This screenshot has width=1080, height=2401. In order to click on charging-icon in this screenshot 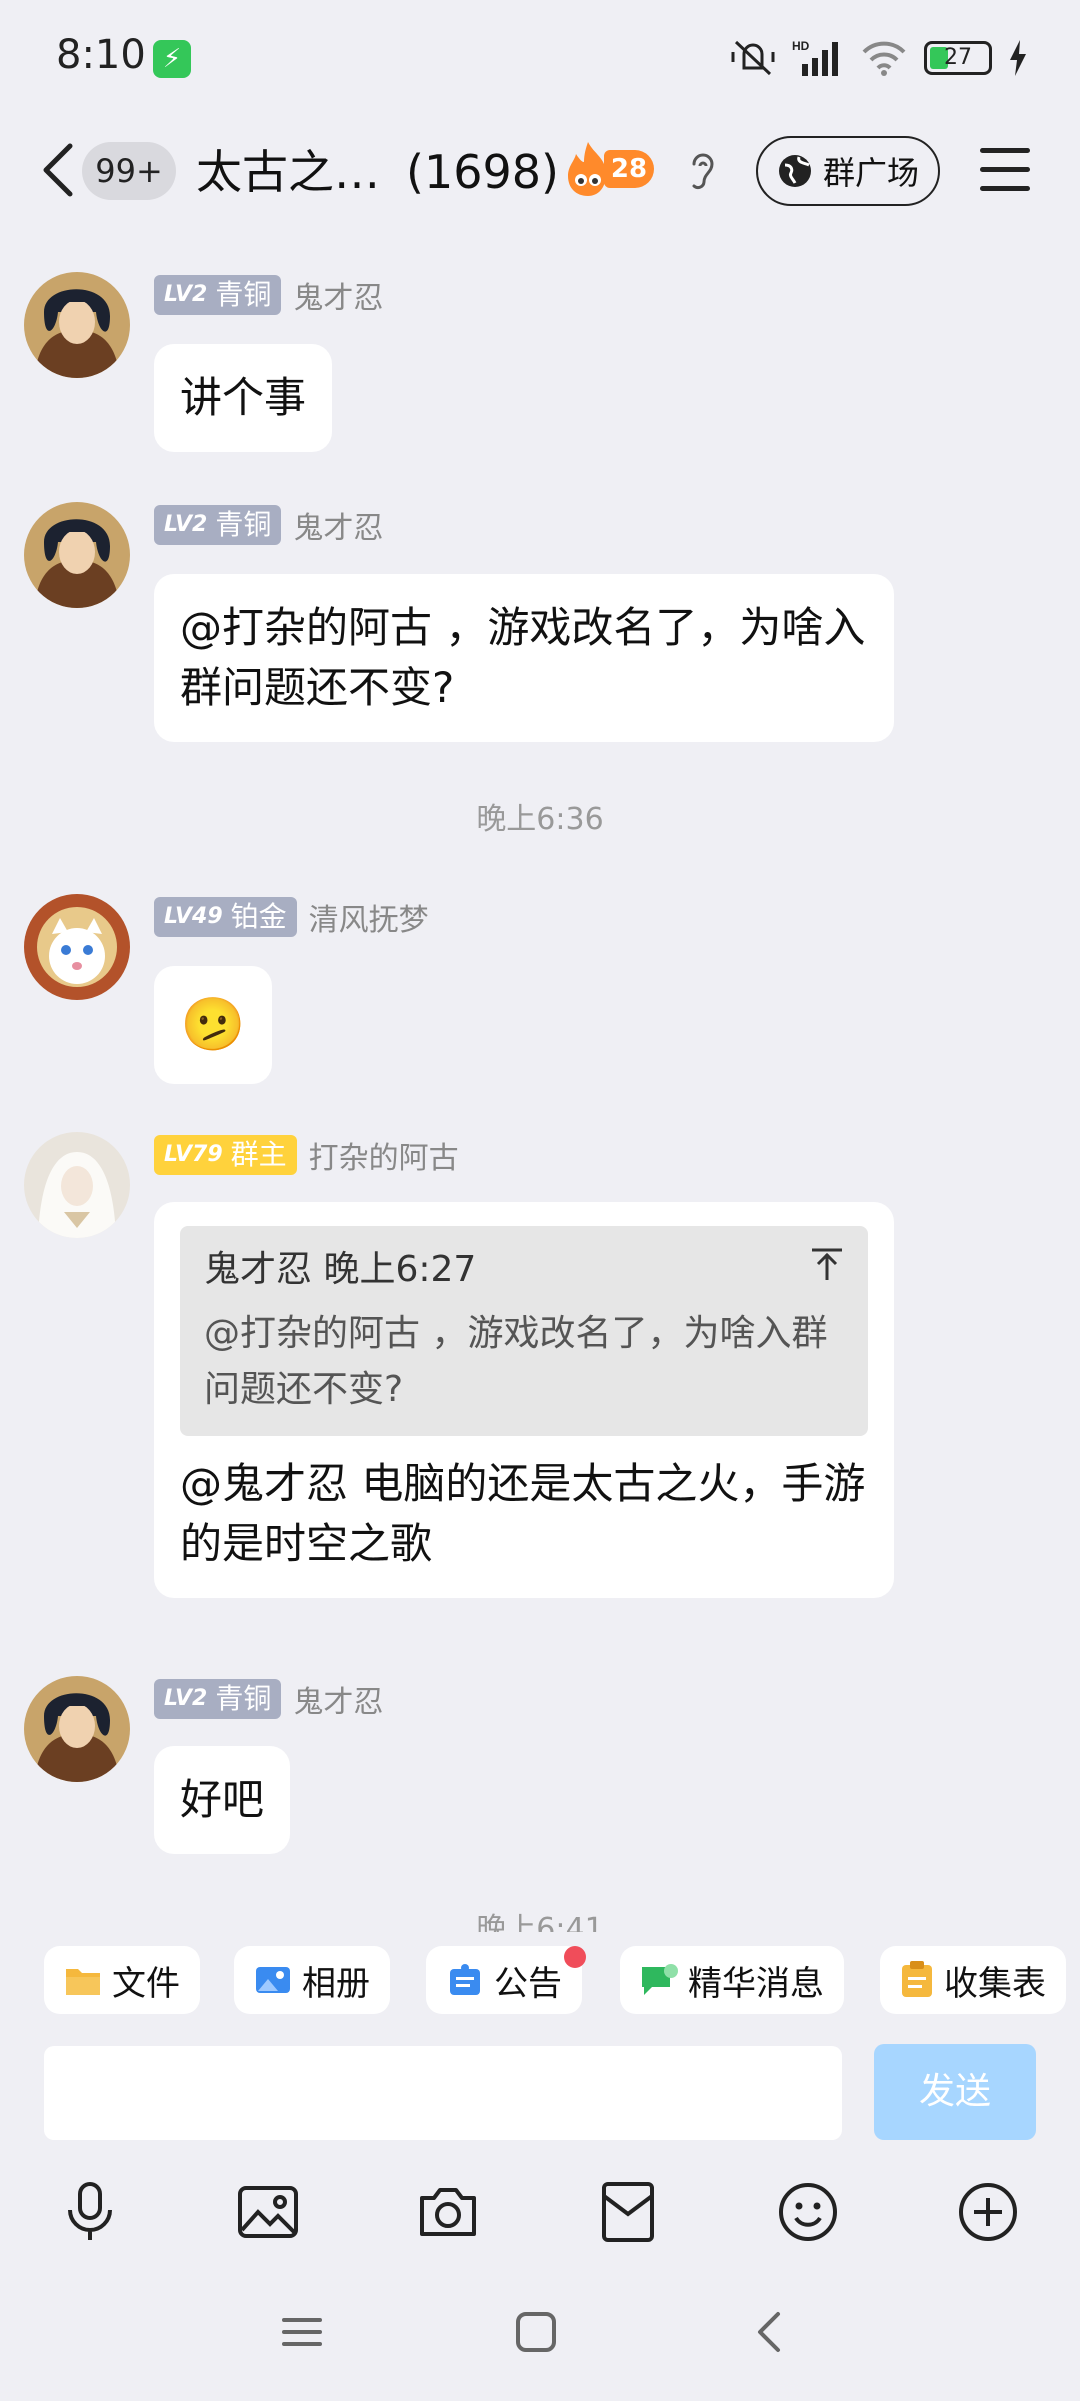, I will do `click(1018, 58)`.